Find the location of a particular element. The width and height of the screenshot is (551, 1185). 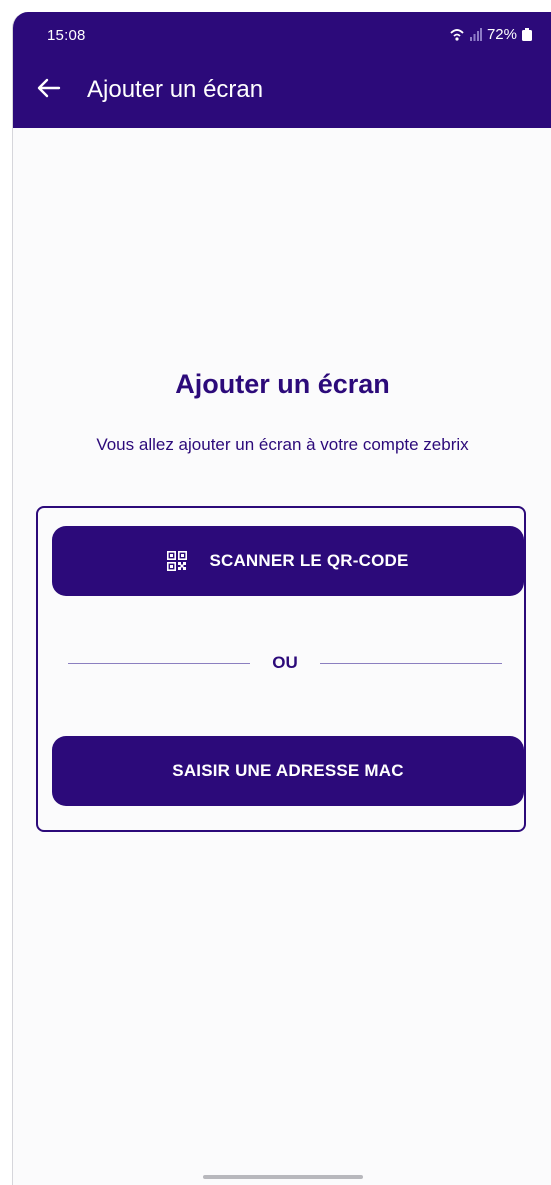

arrow-left-icon is located at coordinates (49, 90).